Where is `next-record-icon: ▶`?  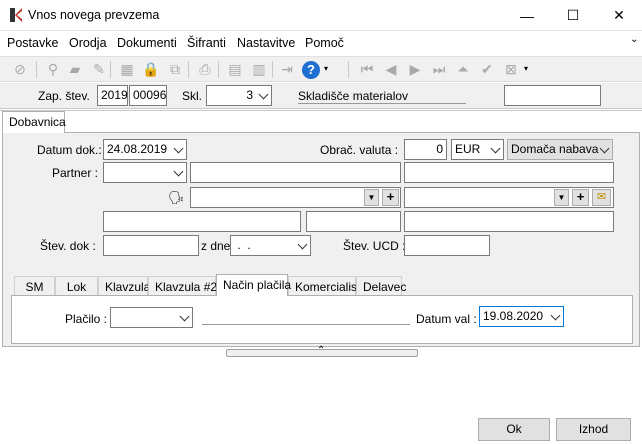
next-record-icon: ▶ is located at coordinates (415, 69).